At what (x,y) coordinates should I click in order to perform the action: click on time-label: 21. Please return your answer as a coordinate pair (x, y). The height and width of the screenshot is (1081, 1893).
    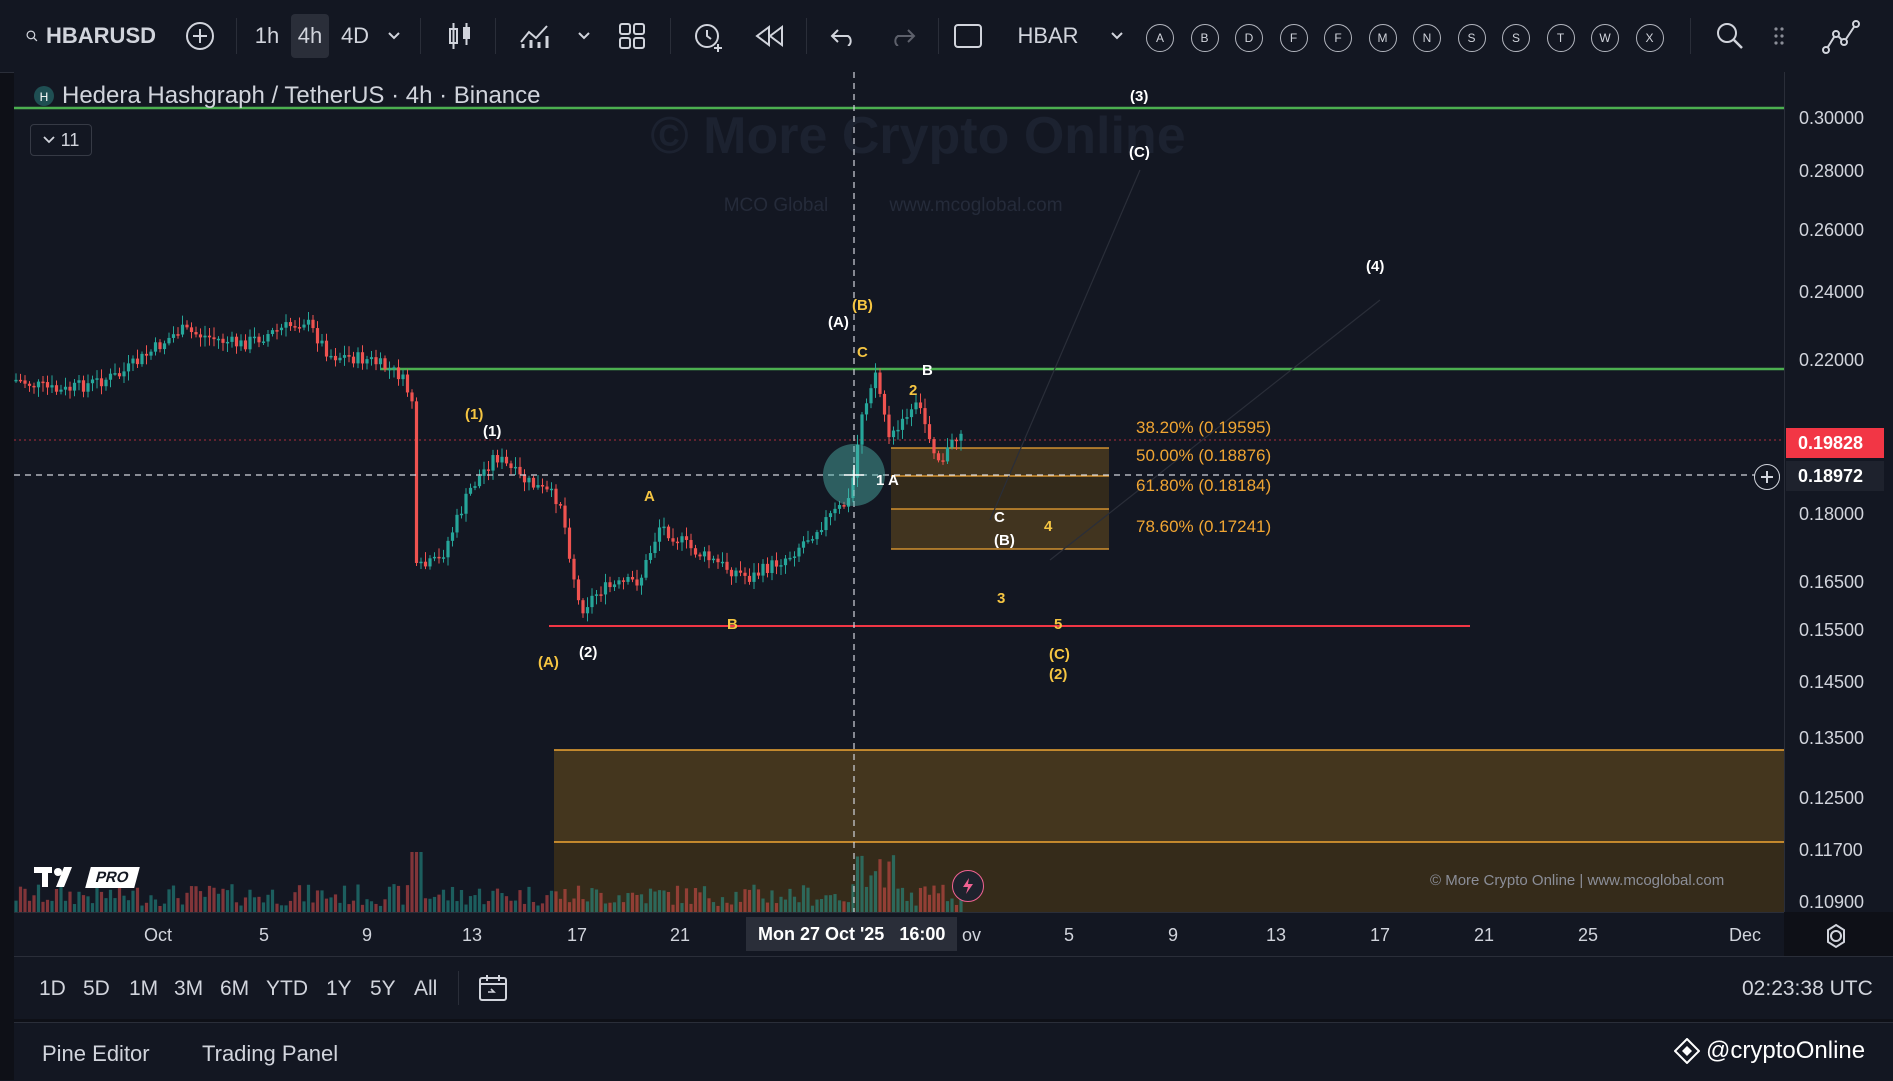
    Looking at the image, I should click on (1484, 935).